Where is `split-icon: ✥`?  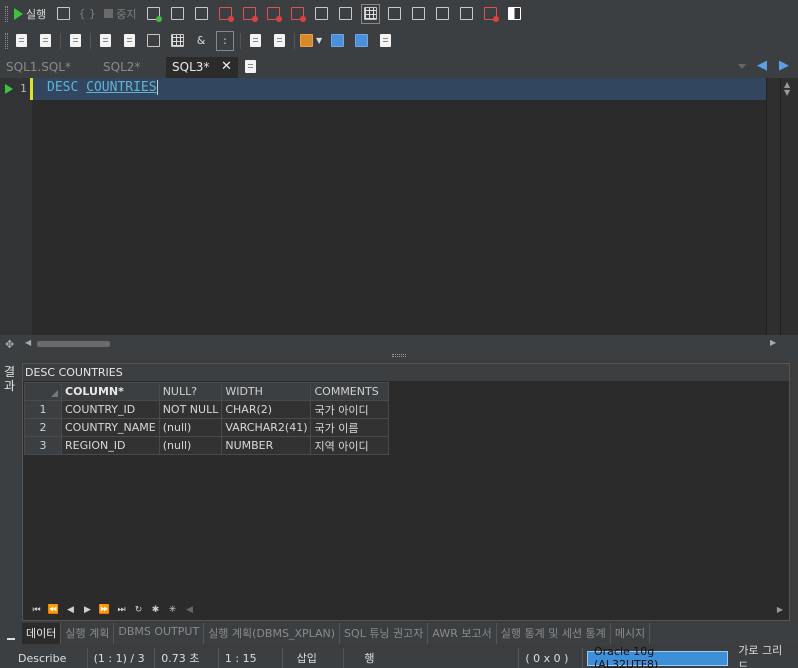 split-icon: ✥ is located at coordinates (9, 344).